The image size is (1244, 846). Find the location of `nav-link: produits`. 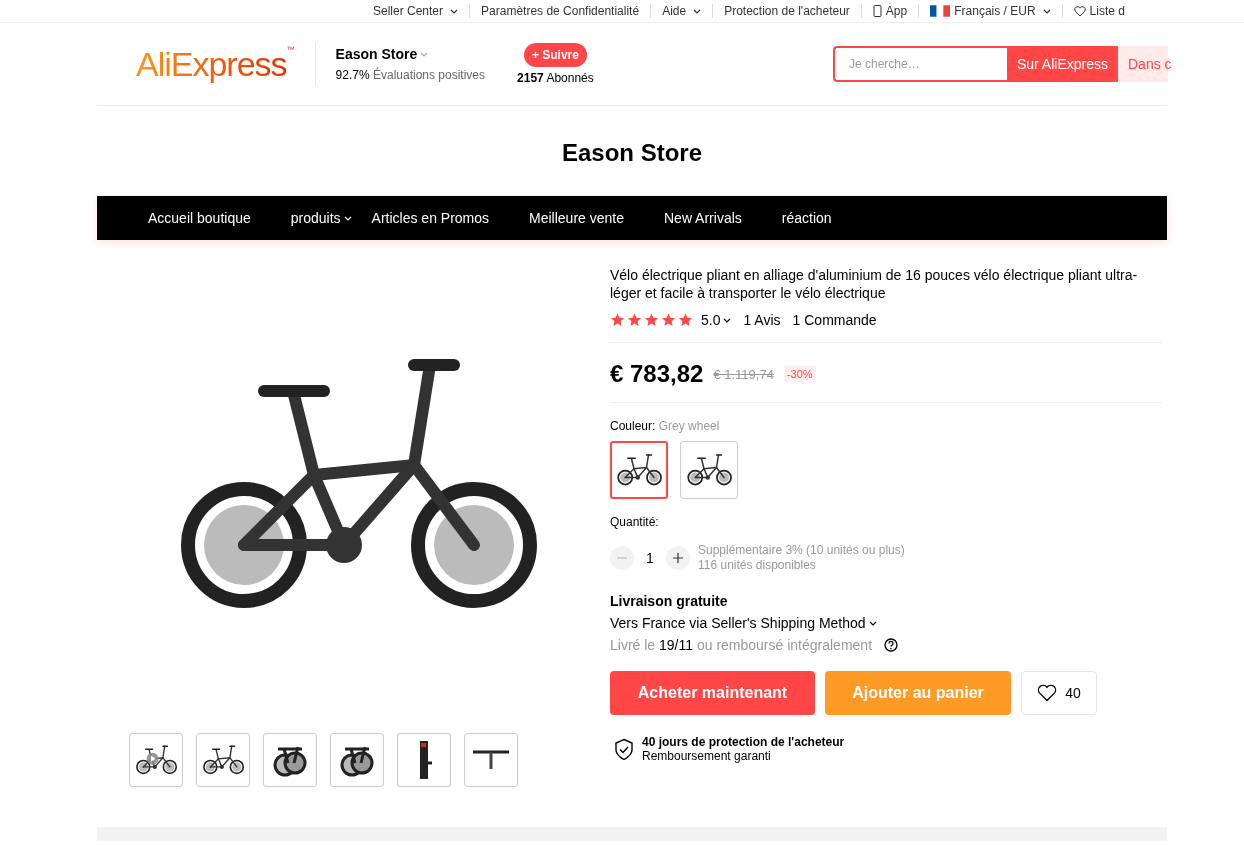

nav-link: produits is located at coordinates (321, 218).